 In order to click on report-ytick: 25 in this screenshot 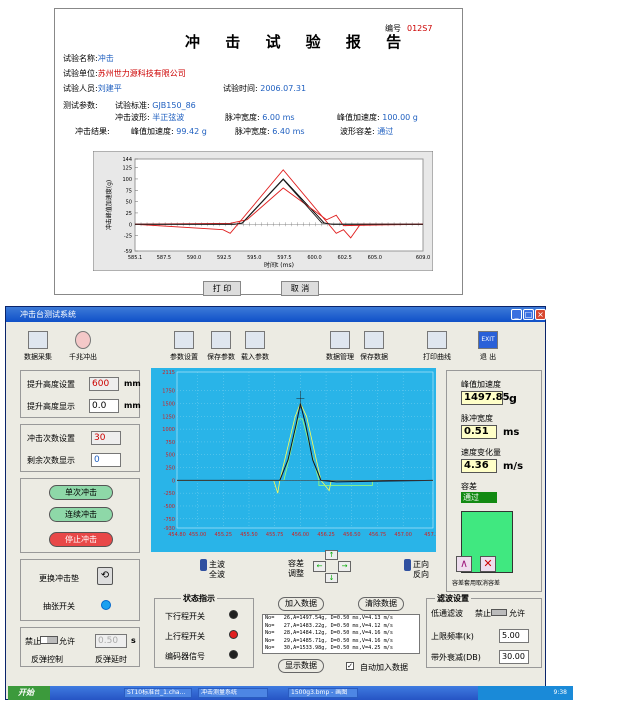, I will do `click(129, 214)`.